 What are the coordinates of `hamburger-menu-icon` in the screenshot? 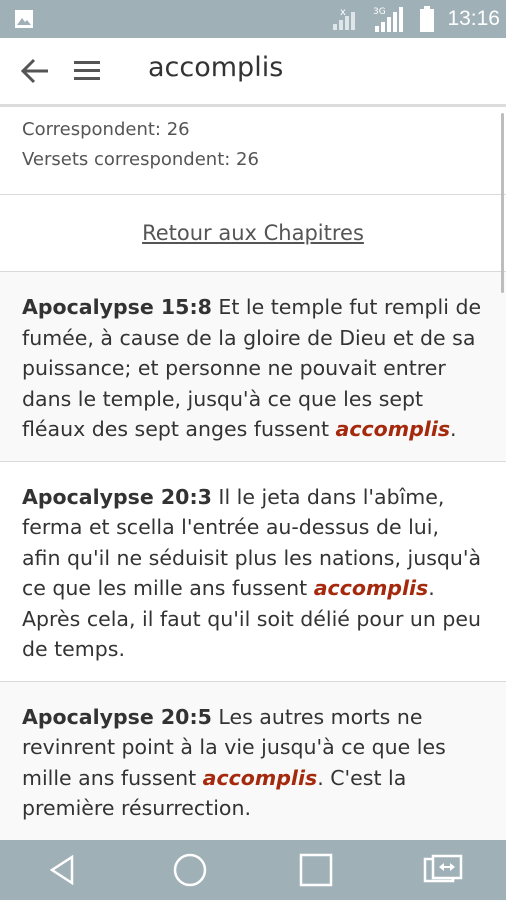 It's located at (87, 71).